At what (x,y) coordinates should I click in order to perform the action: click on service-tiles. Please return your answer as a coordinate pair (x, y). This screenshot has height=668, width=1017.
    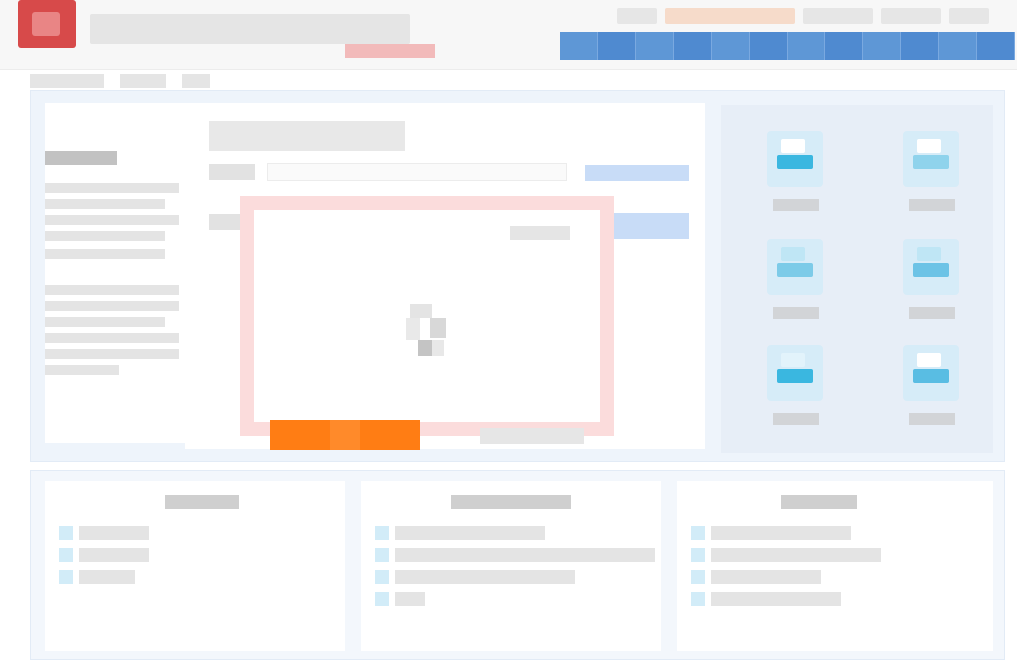
    Looking at the image, I should click on (857, 279).